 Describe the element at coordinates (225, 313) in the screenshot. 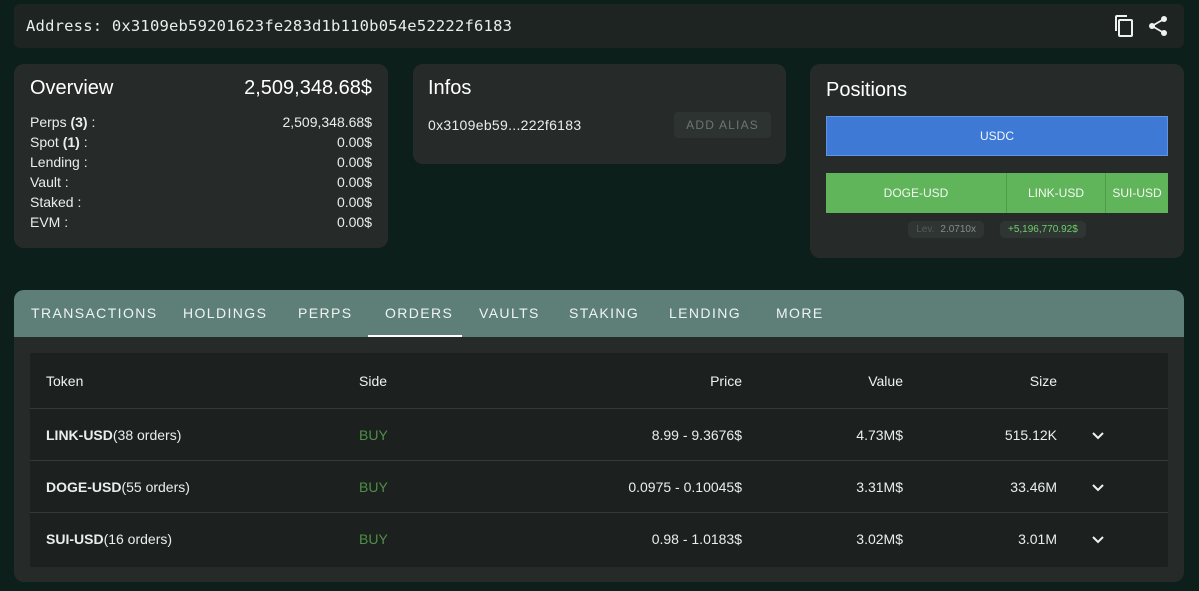

I see `tab-holdings: HOLDINGS` at that location.